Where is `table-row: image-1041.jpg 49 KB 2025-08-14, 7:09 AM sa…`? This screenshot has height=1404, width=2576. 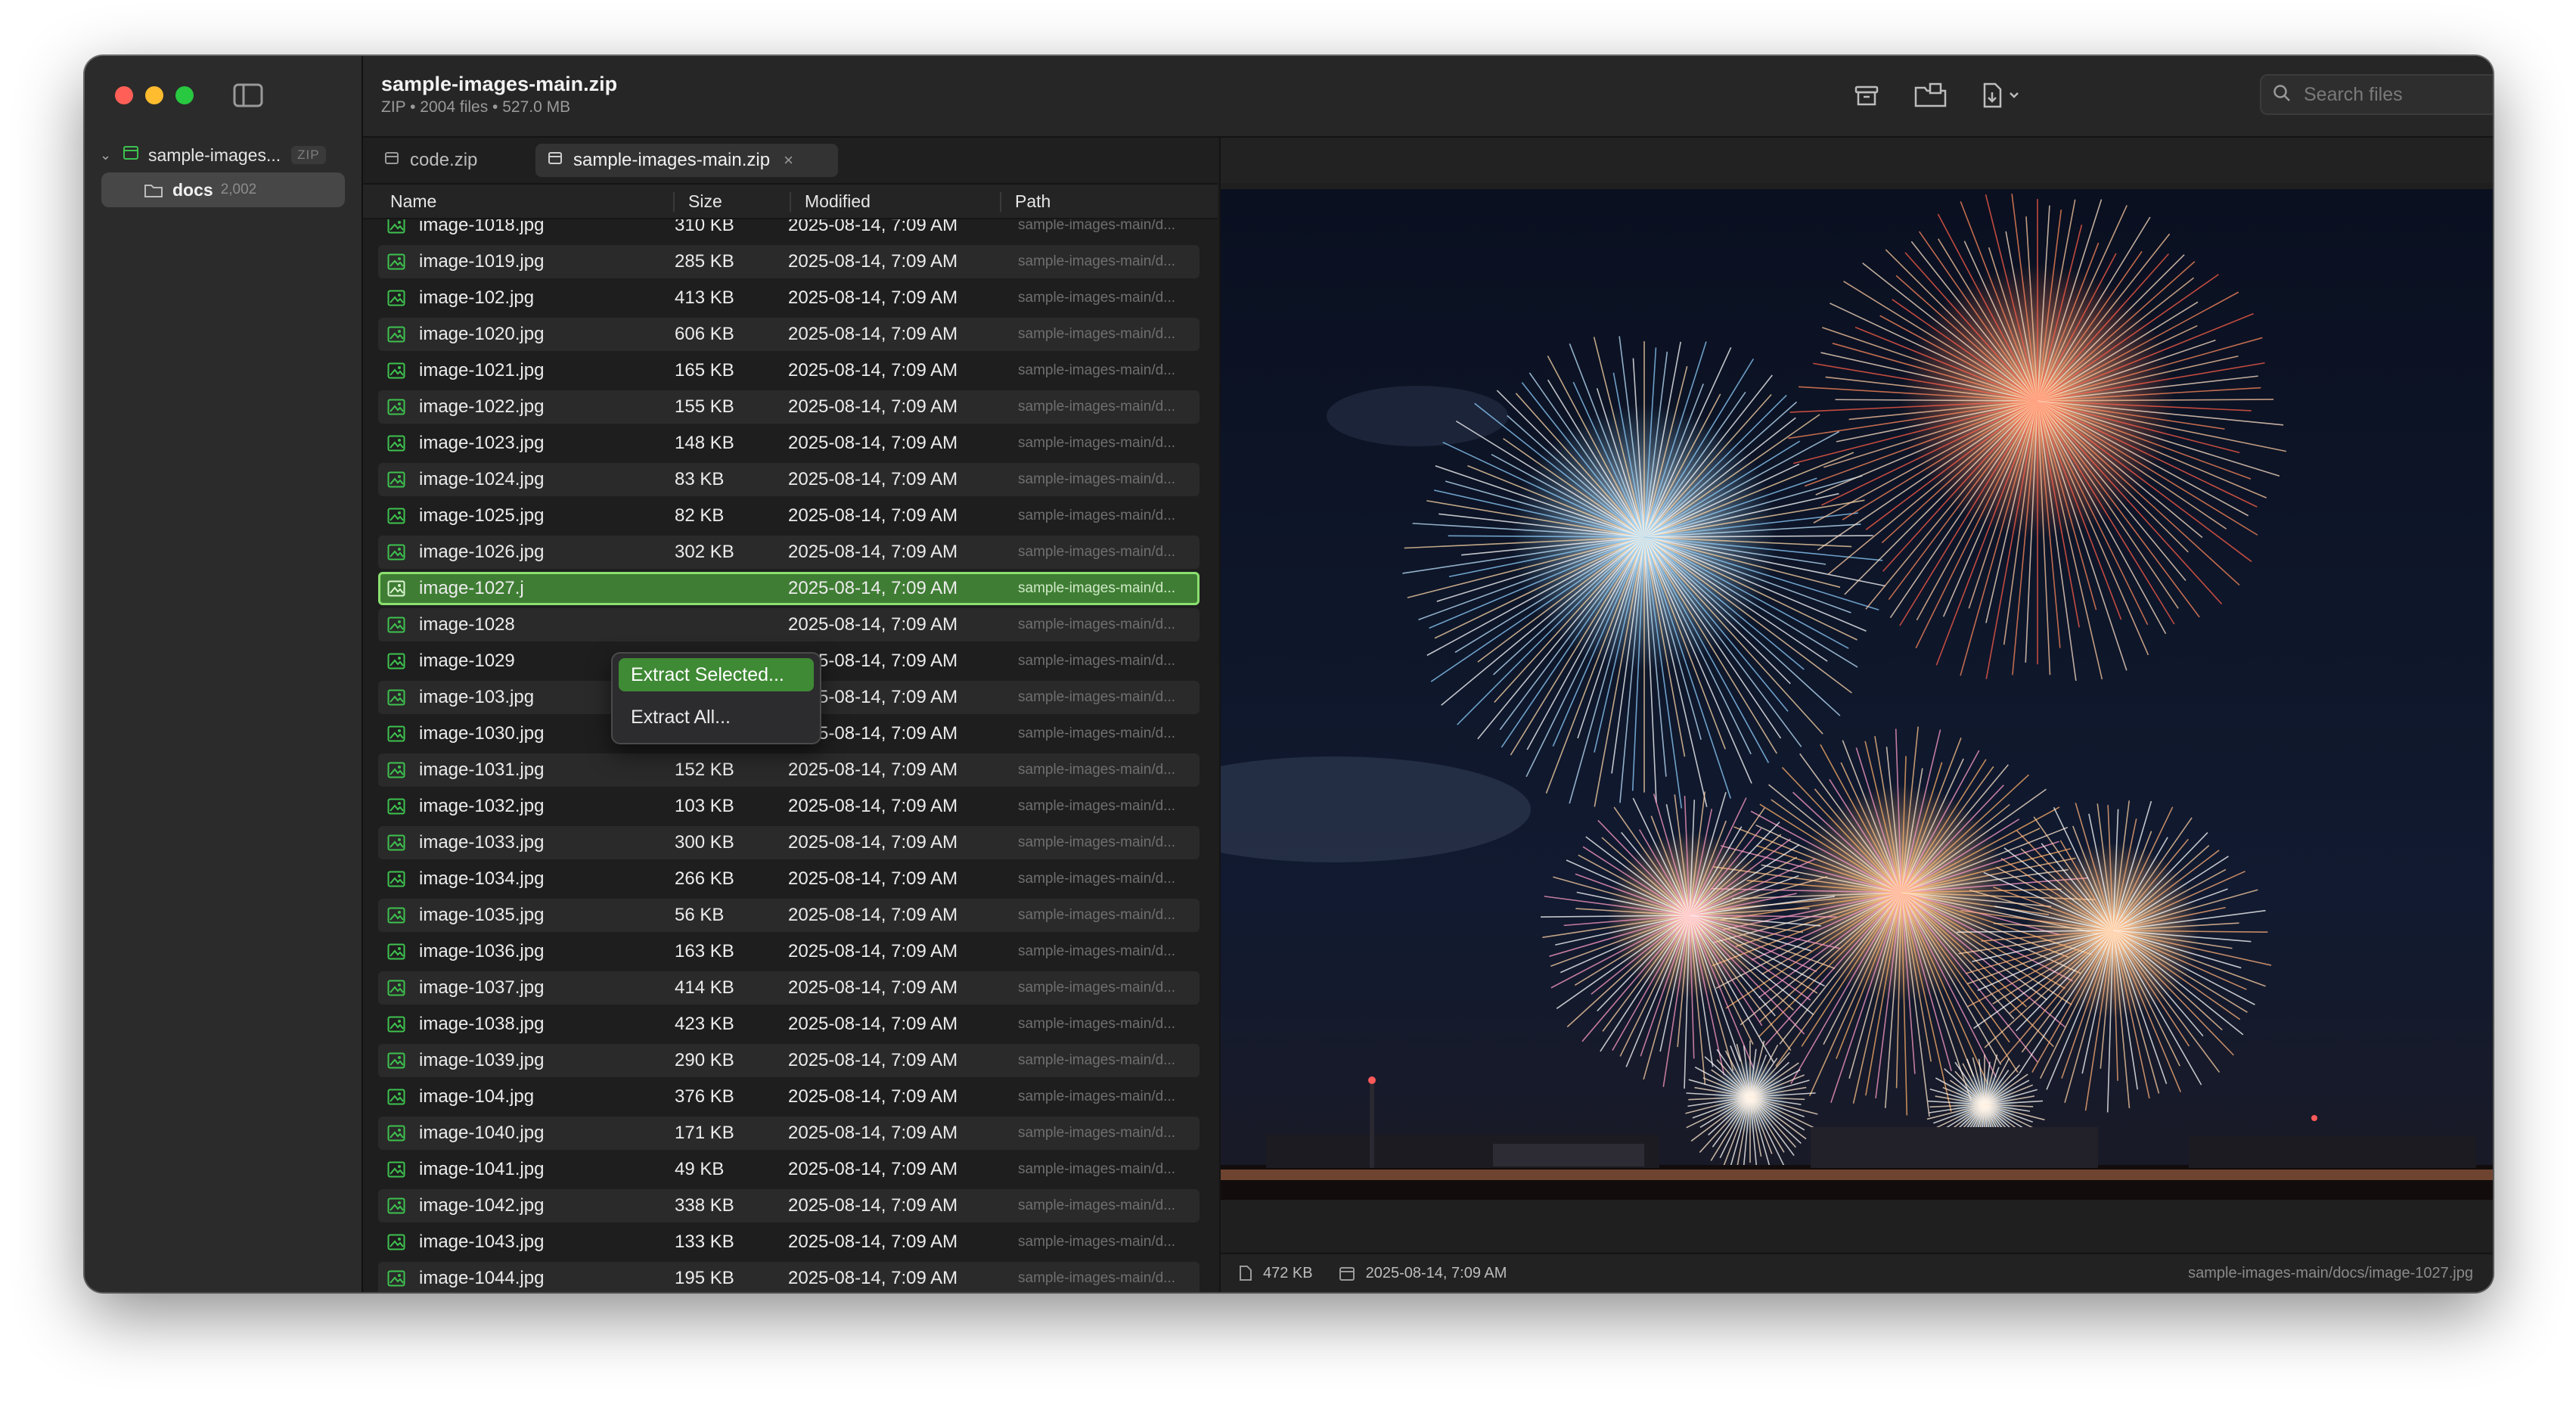
table-row: image-1041.jpg 49 KB 2025-08-14, 7:09 AM sa… is located at coordinates (789, 1169).